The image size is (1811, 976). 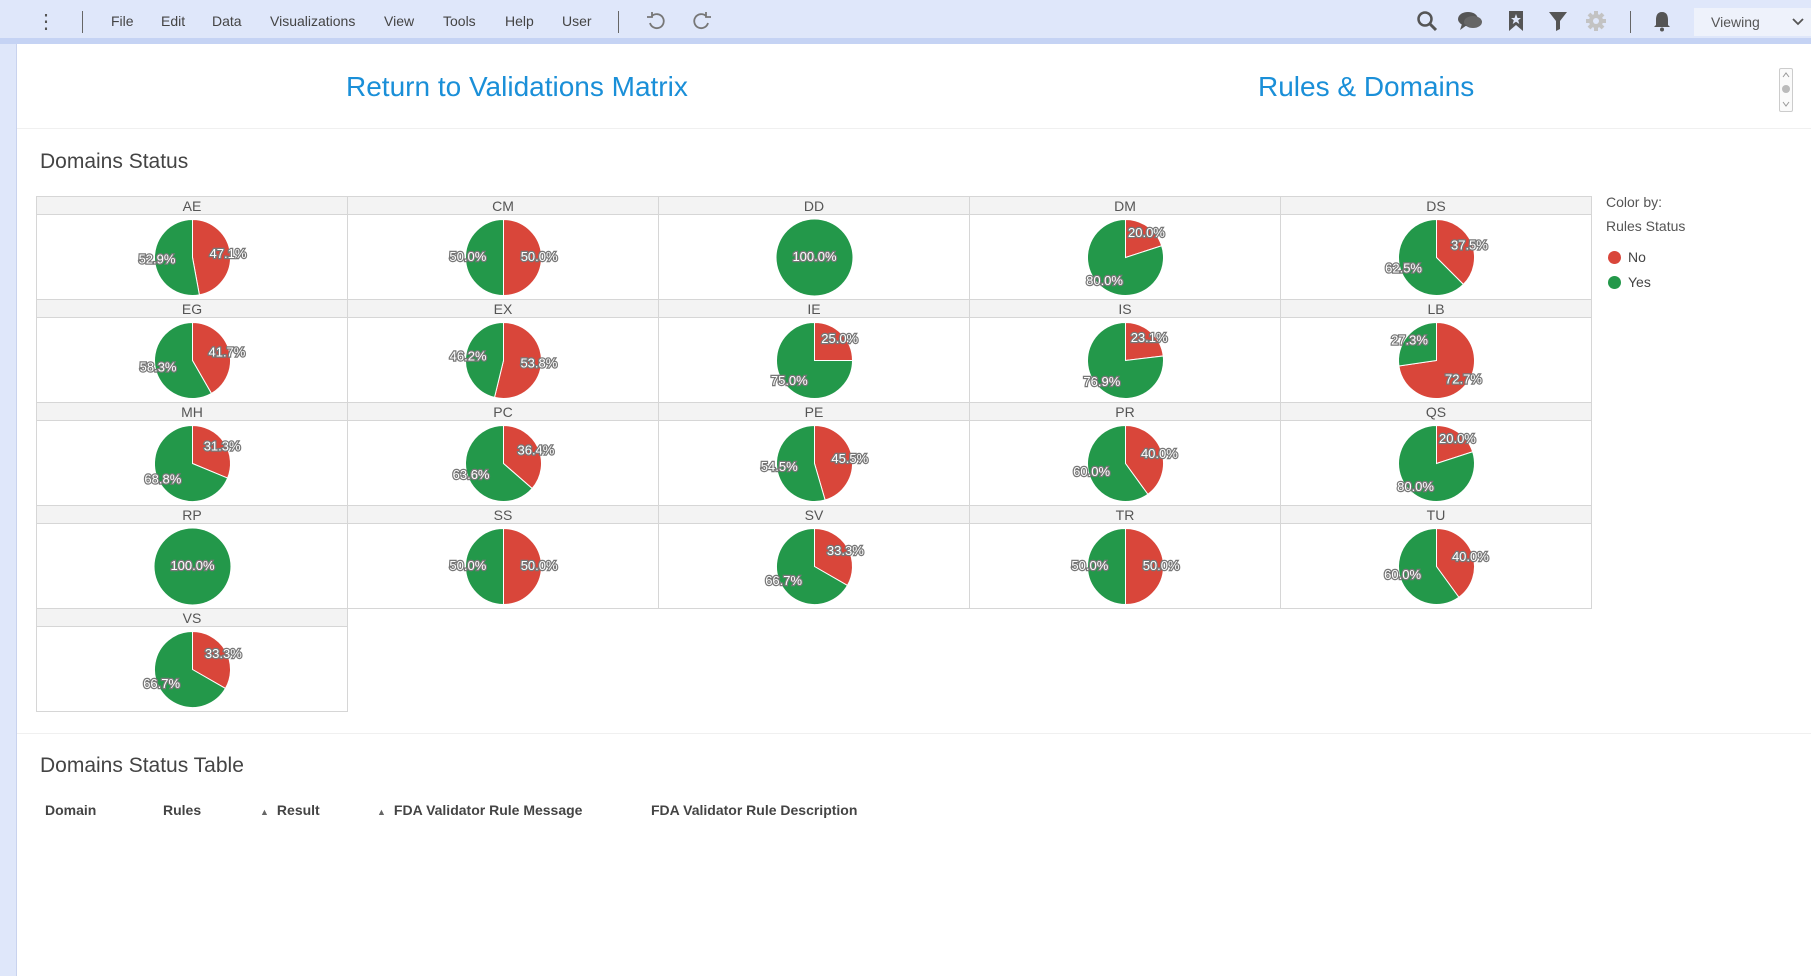 I want to click on slice-label-no: 20.0%, so click(x=1457, y=438).